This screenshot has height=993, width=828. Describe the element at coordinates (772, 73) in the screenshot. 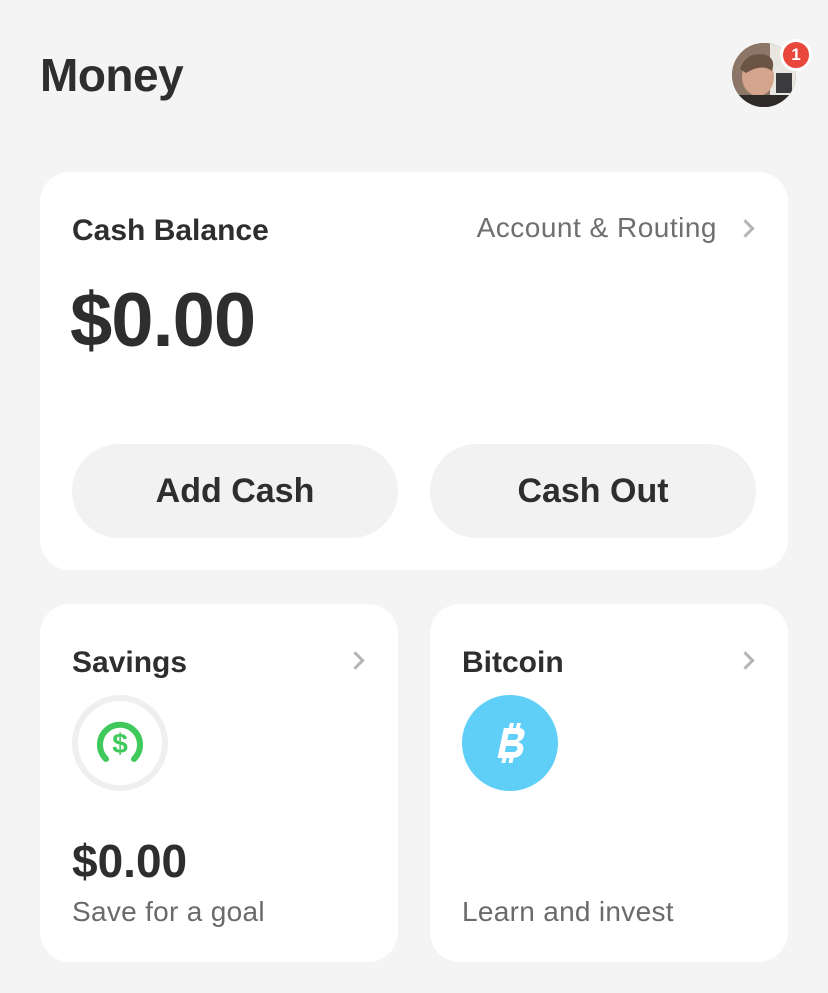

I see `profile-avatar-button: 1` at that location.